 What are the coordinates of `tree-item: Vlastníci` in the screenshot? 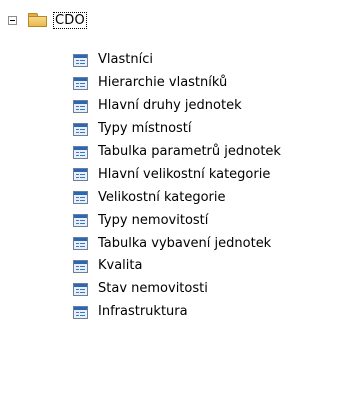 It's located at (177, 60).